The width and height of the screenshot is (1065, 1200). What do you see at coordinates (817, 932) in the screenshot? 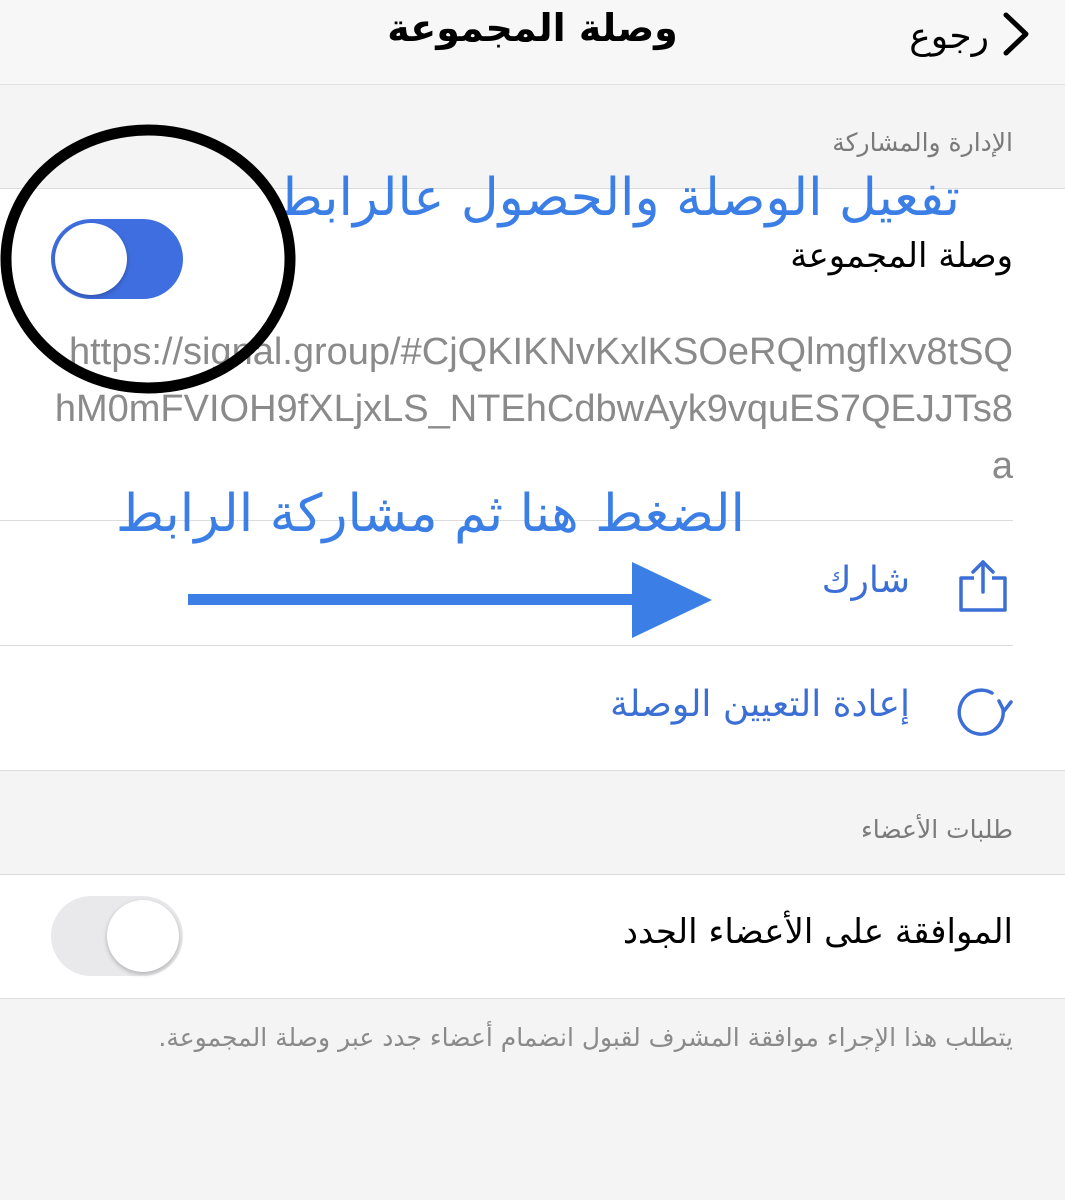
I see `approve-new-members-label: الموافقة على الأعضاء الجدد` at bounding box center [817, 932].